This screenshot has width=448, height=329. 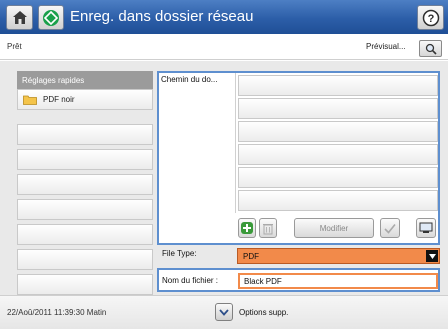 I want to click on app-icon, so click(x=51, y=17).